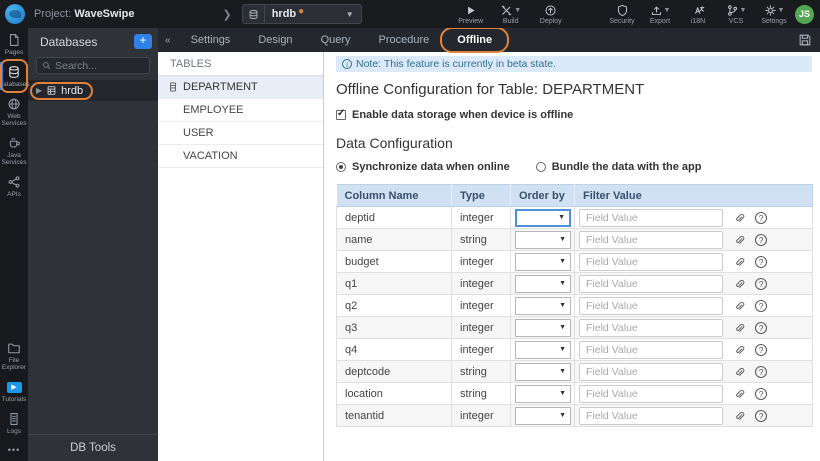 The width and height of the screenshot is (820, 461). Describe the element at coordinates (14, 355) in the screenshot. I see `sidebar-item-file-explorer: File Explorer` at that location.